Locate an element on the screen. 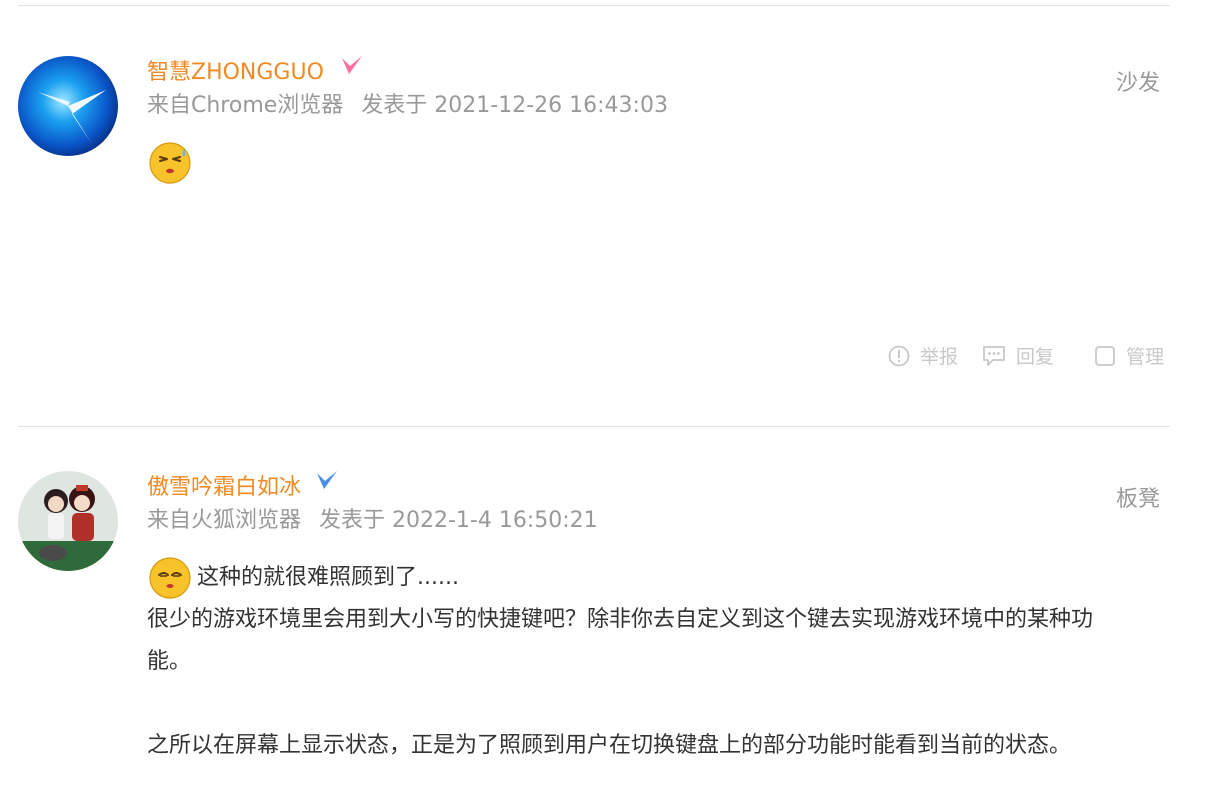 The height and width of the screenshot is (808, 1210). floor-label: 板凳 is located at coordinates (1138, 500).